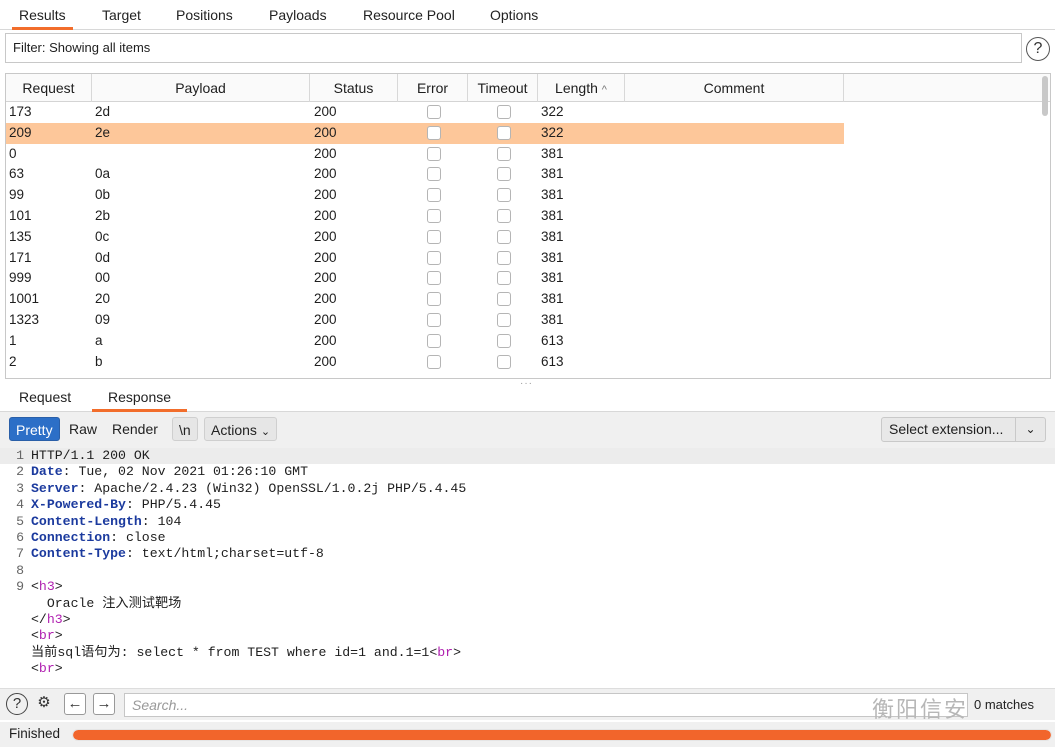 This screenshot has width=1055, height=747. I want to click on table-row: 999 00 200 381, so click(528, 278).